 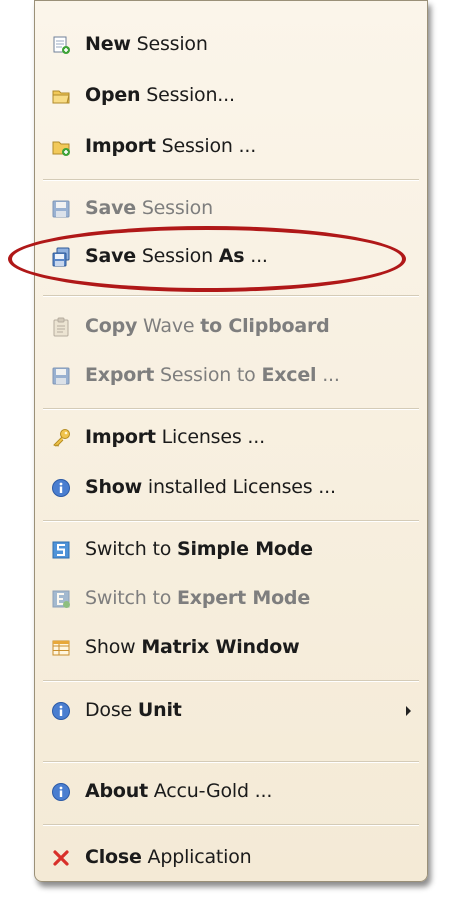 I want to click on menu-item-label: Close Application, so click(x=168, y=857).